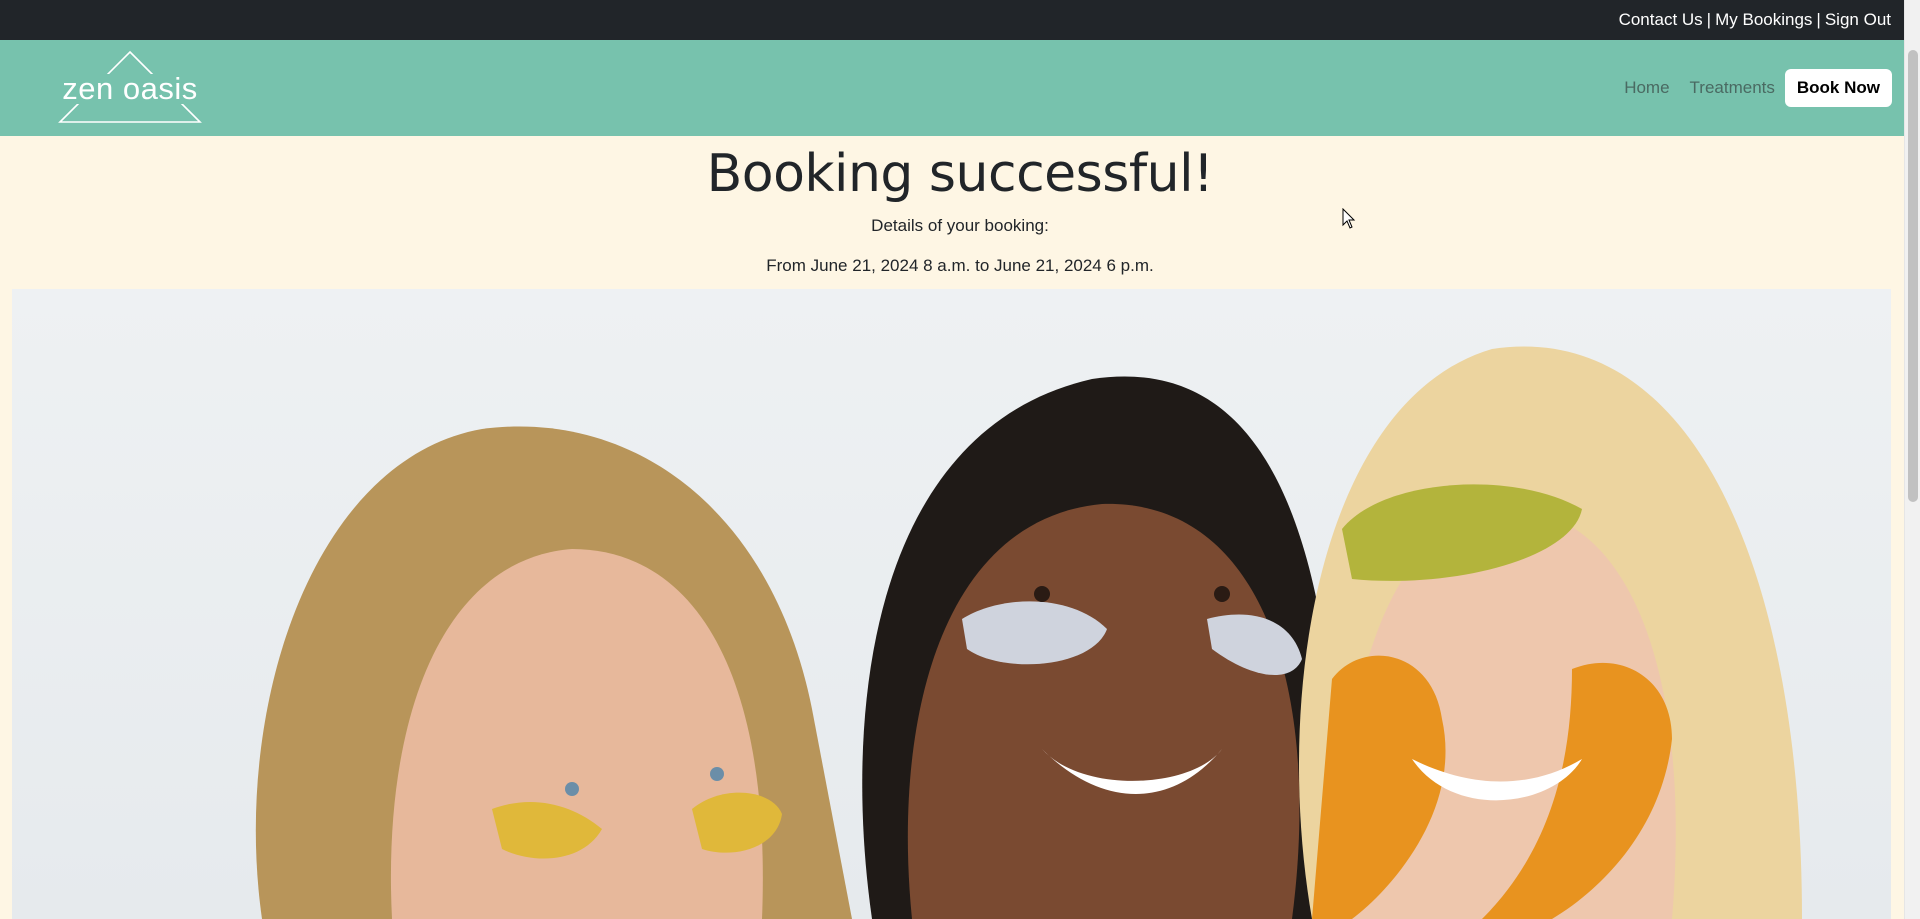  What do you see at coordinates (1661, 20) in the screenshot?
I see `contact-us-link: Contact Us` at bounding box center [1661, 20].